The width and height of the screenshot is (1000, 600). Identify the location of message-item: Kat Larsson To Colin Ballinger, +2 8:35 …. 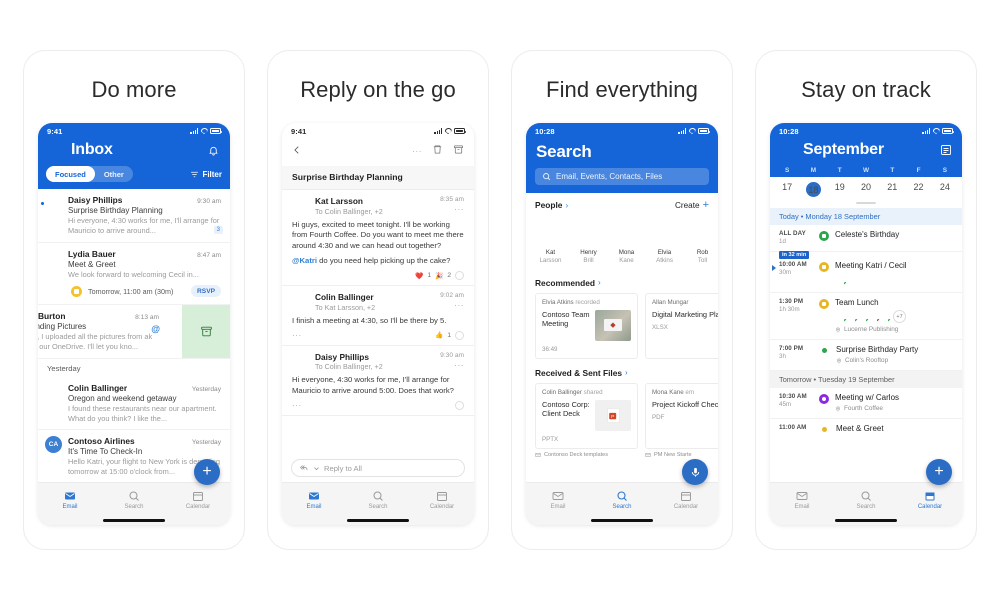
(378, 238).